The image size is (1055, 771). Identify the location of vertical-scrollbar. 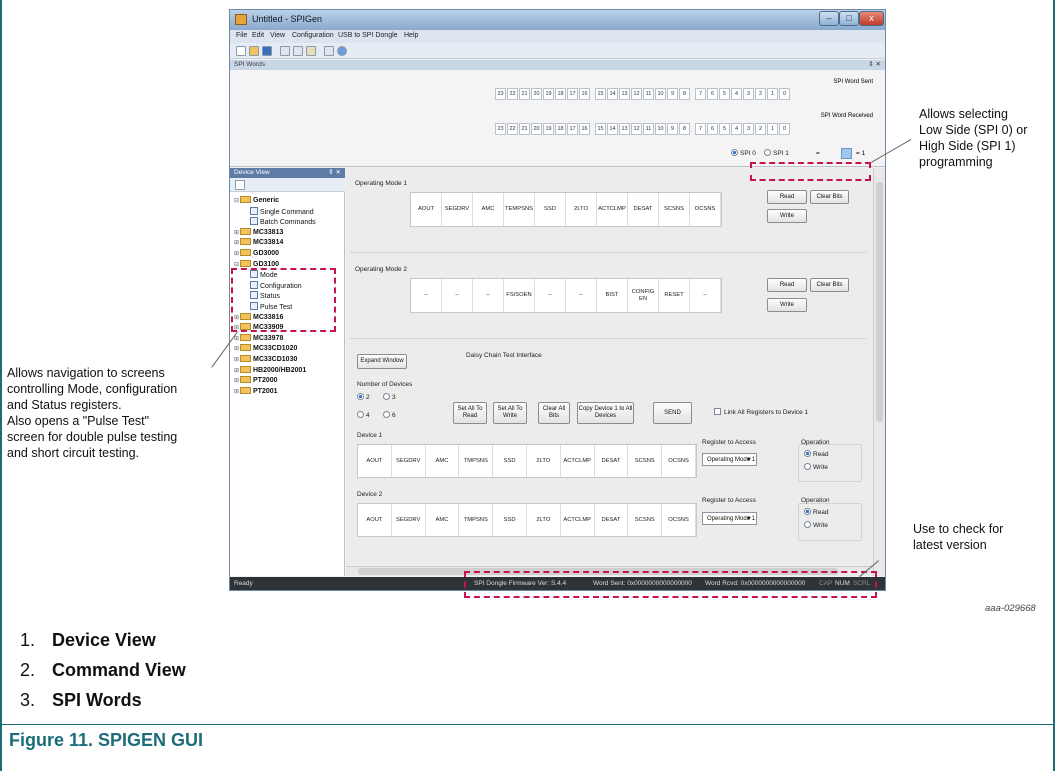
(879, 372).